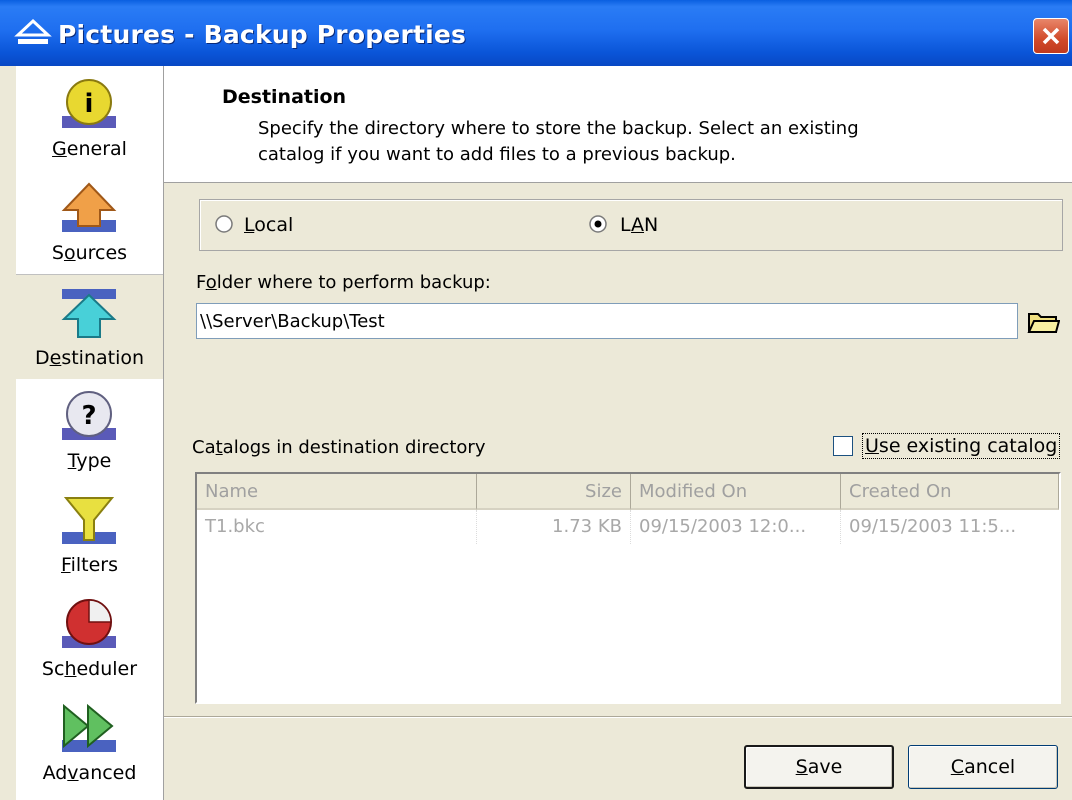 The height and width of the screenshot is (800, 1072). What do you see at coordinates (639, 225) in the screenshot?
I see `lan-radio-label: LAN` at bounding box center [639, 225].